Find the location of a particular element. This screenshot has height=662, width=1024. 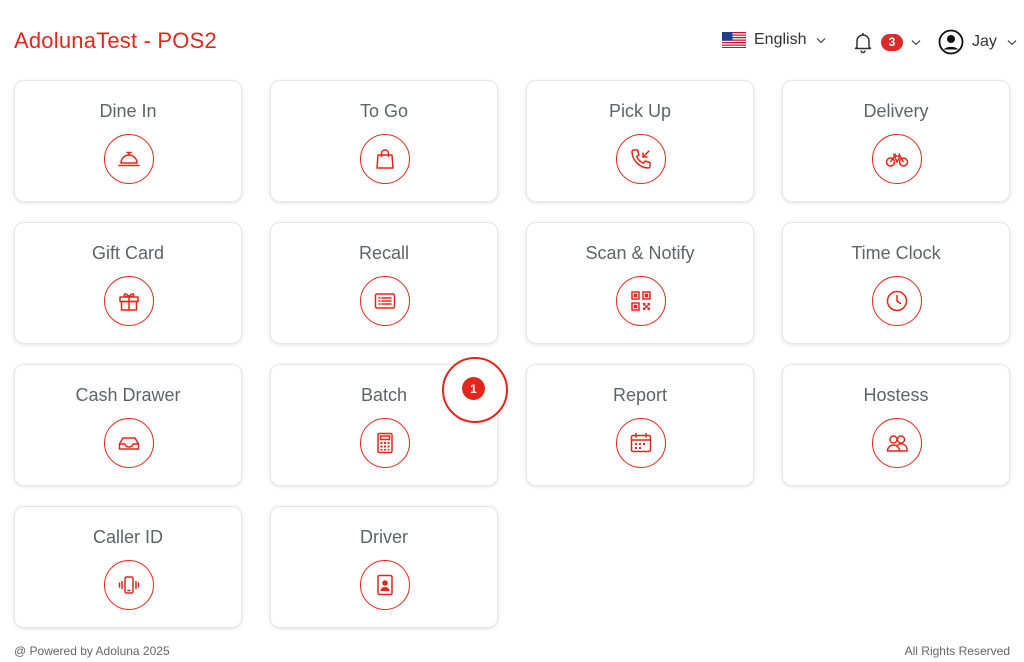

tile-dine-in: Dine In is located at coordinates (128, 141).